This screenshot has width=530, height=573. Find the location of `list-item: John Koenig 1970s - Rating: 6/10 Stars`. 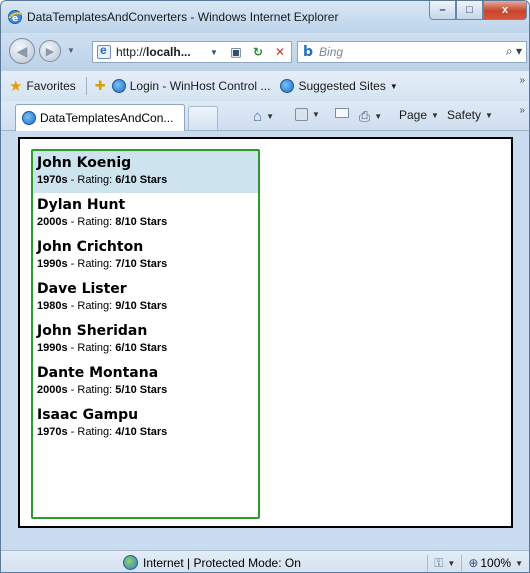

list-item: John Koenig 1970s - Rating: 6/10 Stars is located at coordinates (145, 172).